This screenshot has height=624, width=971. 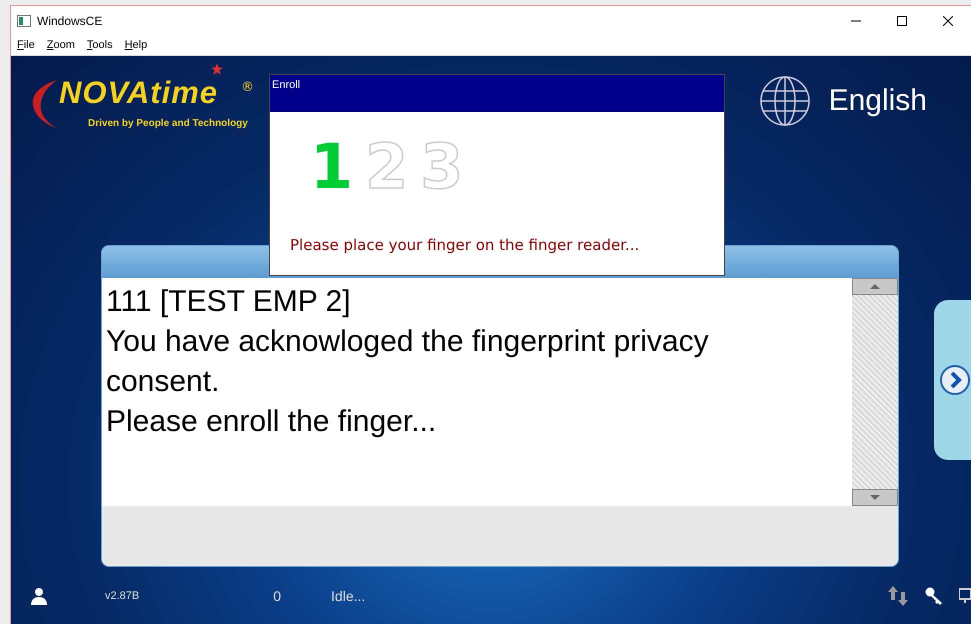 What do you see at coordinates (875, 392) in the screenshot?
I see `scrollbar` at bounding box center [875, 392].